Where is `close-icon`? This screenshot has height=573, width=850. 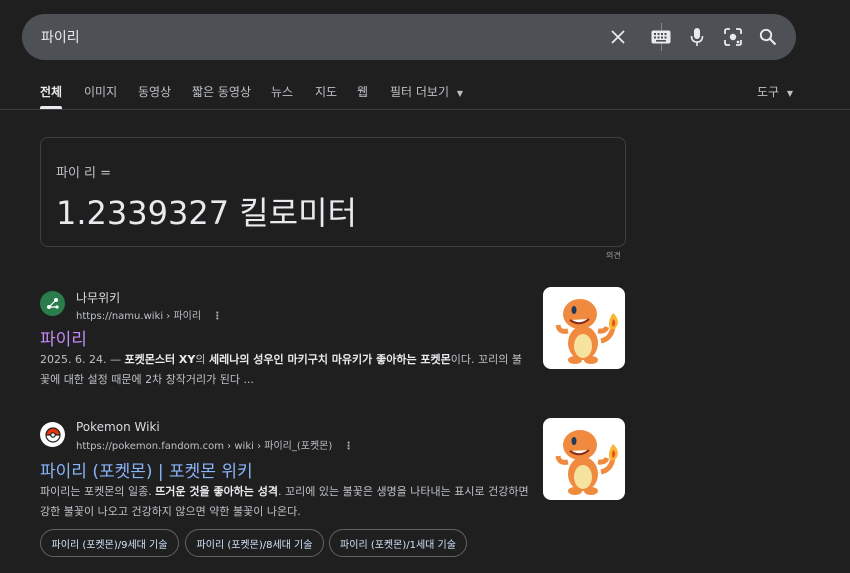 close-icon is located at coordinates (618, 37).